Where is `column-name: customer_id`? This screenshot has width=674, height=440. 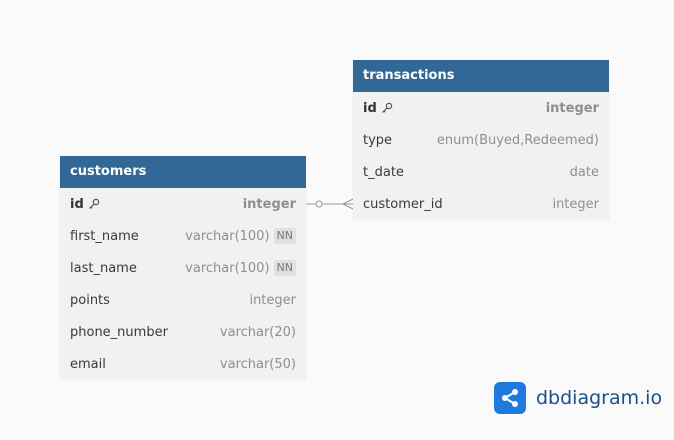 column-name: customer_id is located at coordinates (403, 204).